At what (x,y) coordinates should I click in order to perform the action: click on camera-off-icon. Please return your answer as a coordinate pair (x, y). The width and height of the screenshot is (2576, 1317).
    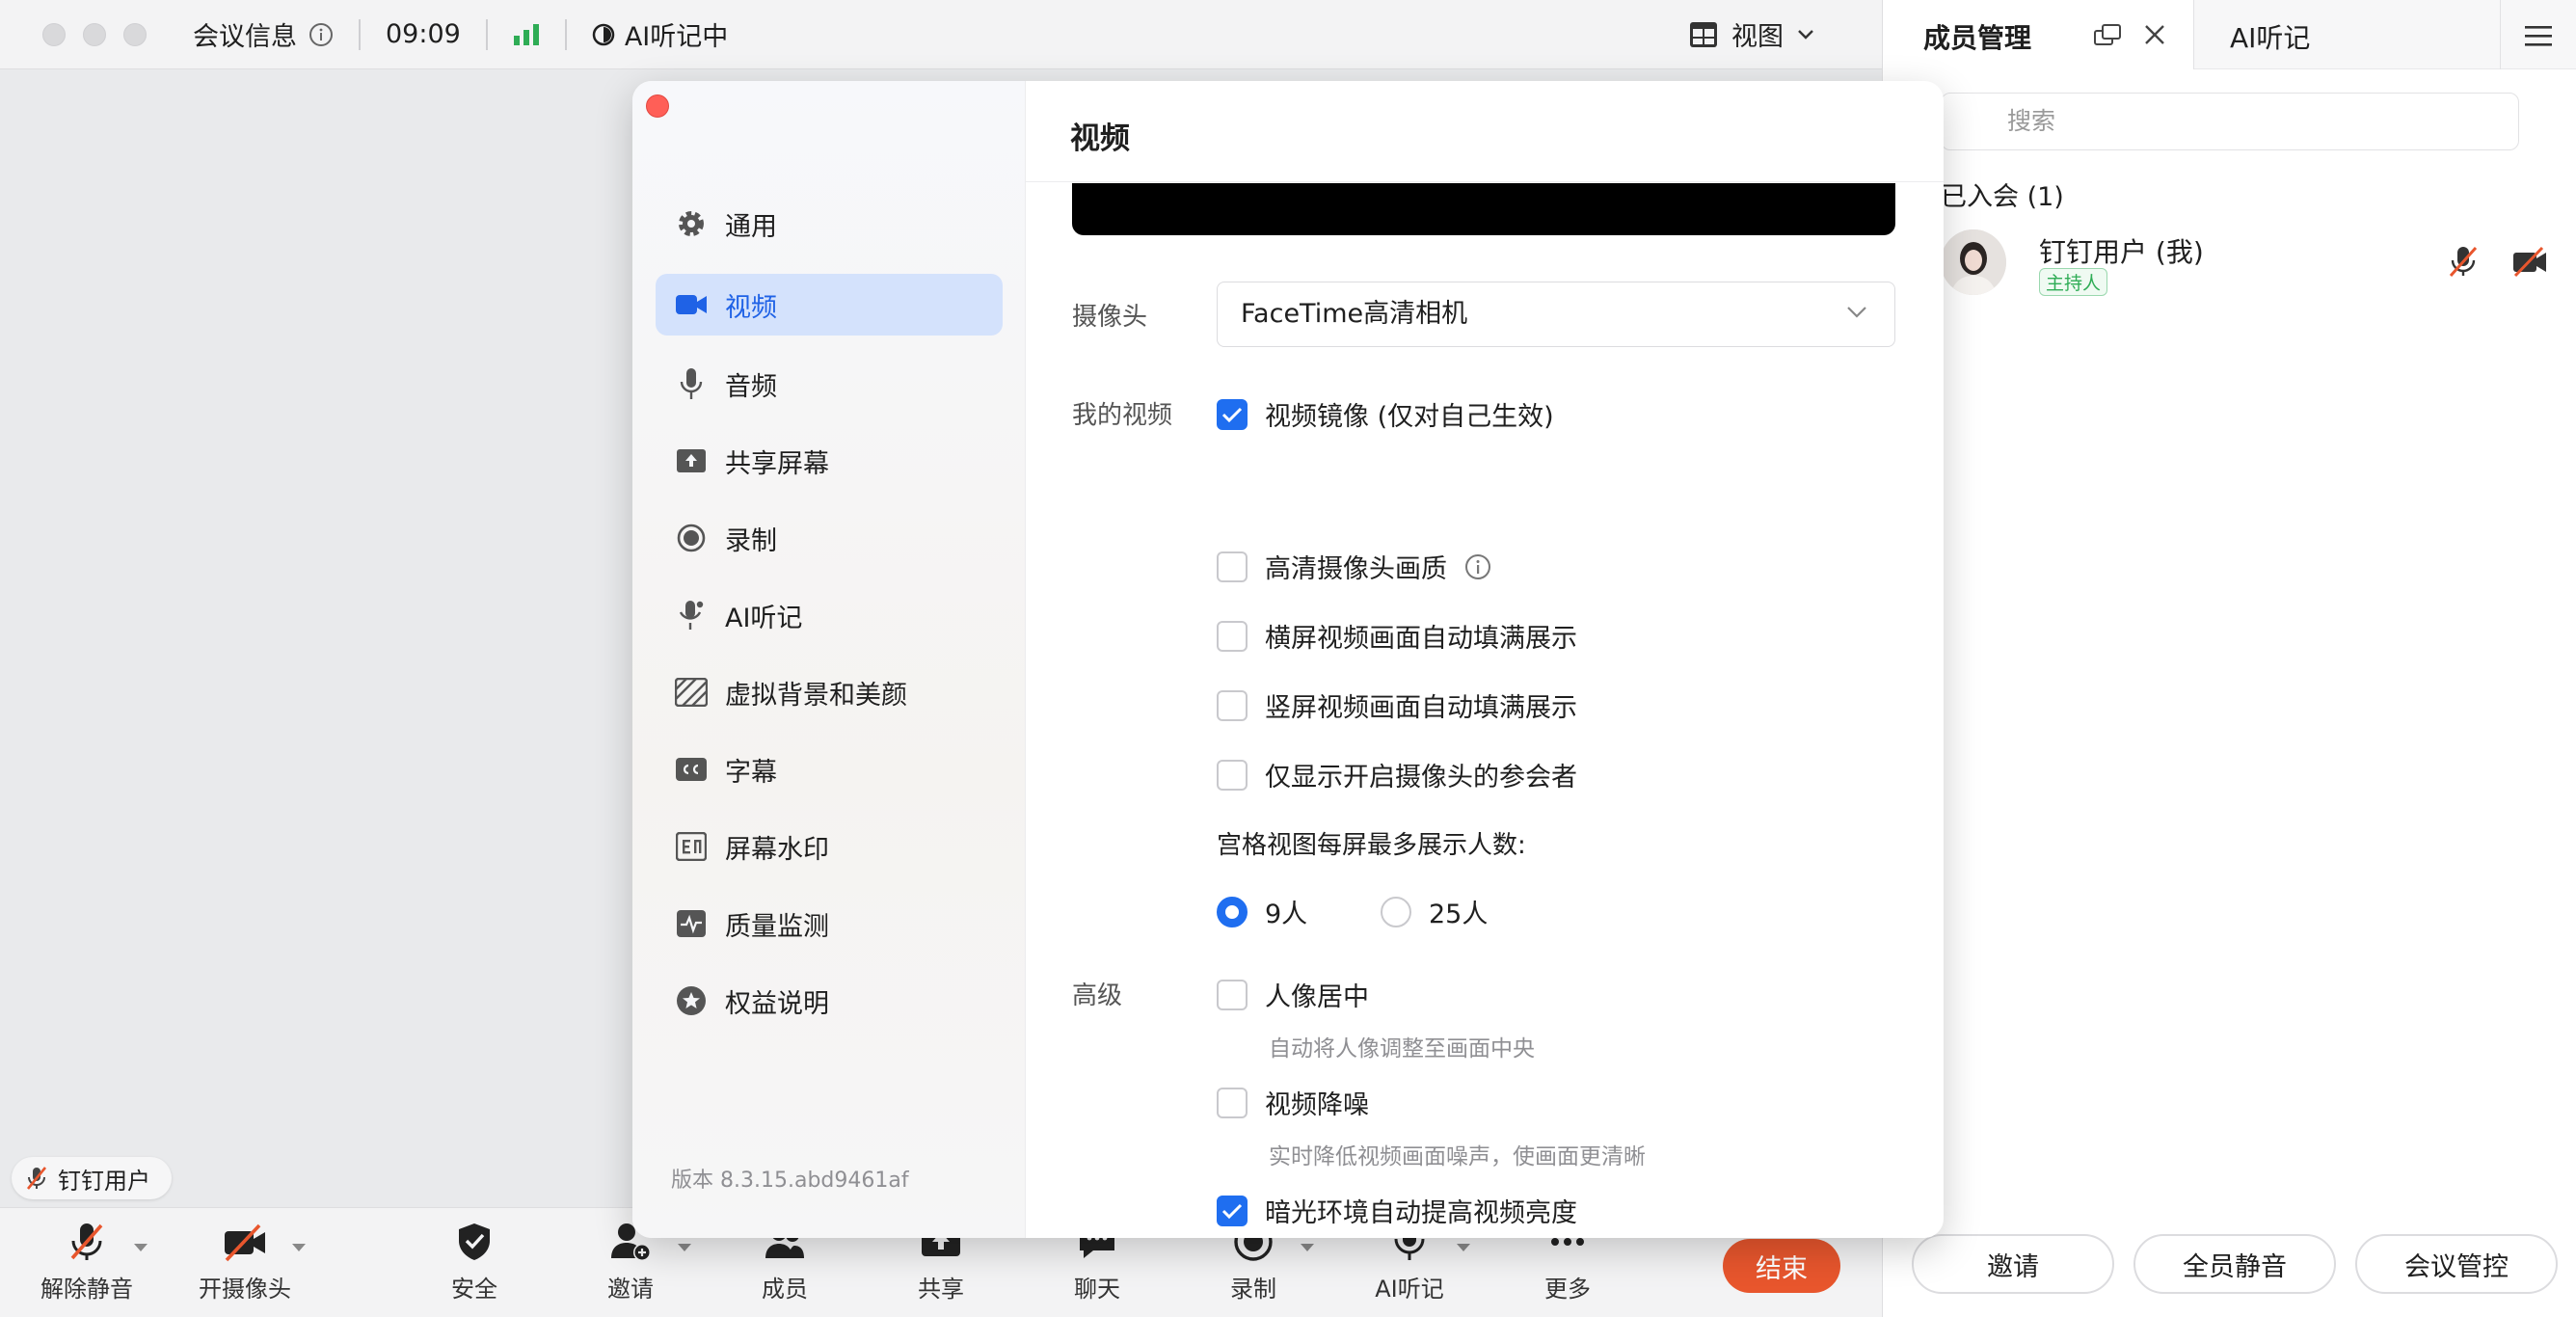
    Looking at the image, I should click on (2530, 261).